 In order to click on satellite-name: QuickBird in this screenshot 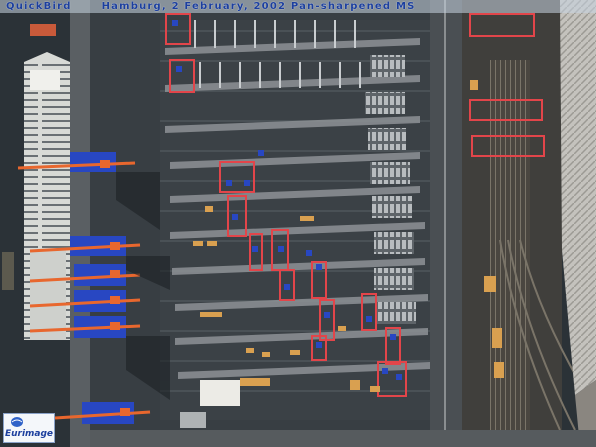, I will do `click(39, 6)`.